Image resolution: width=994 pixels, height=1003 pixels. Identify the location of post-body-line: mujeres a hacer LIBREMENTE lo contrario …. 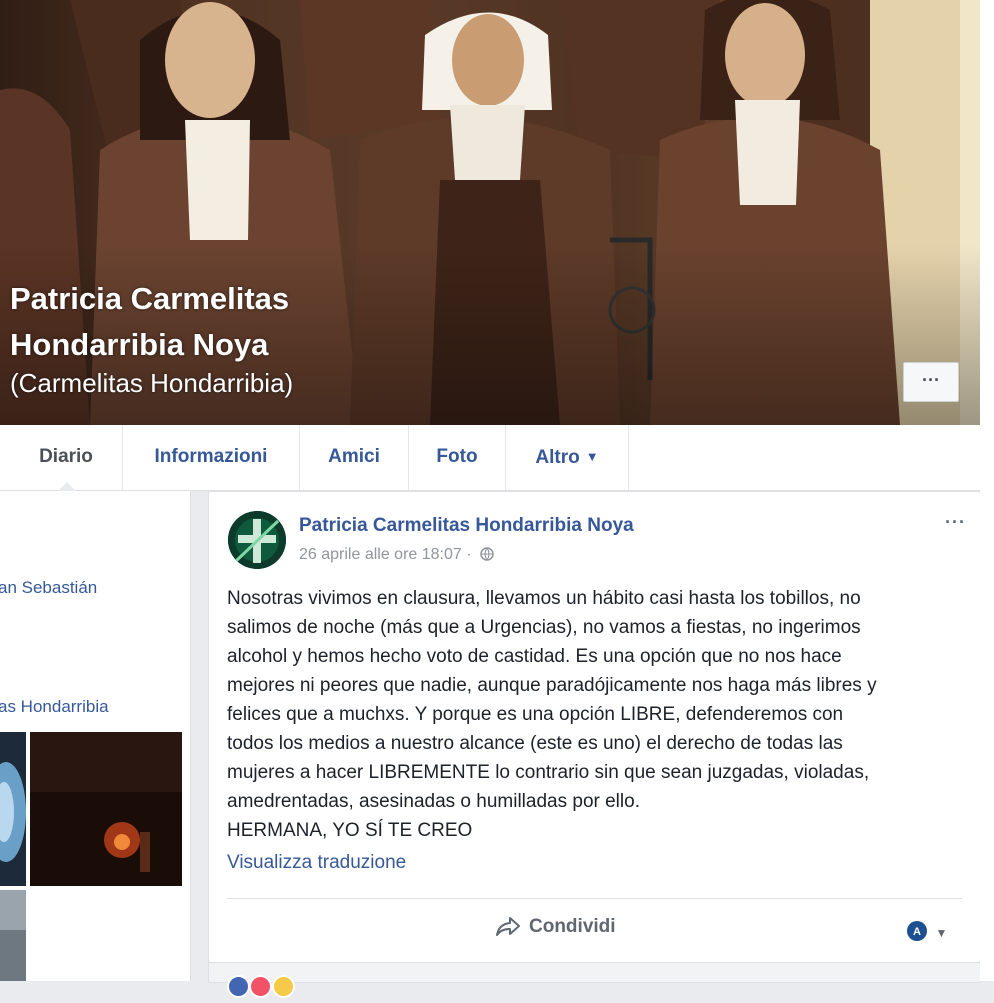
(548, 772).